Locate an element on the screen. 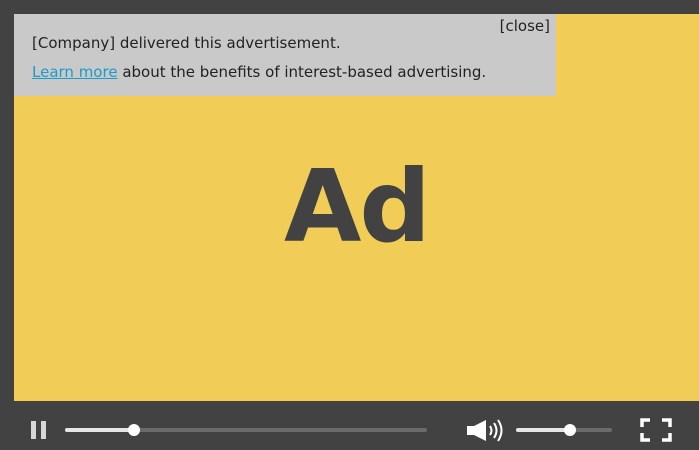  close-button: [close] is located at coordinates (525, 26).